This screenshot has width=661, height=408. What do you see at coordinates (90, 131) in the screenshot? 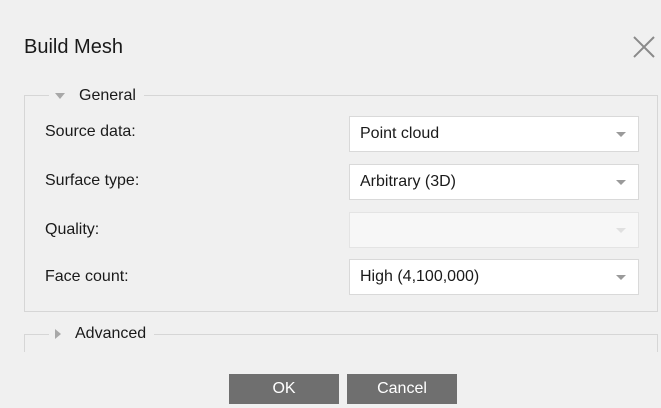
I see `source-data-label: Source data:` at bounding box center [90, 131].